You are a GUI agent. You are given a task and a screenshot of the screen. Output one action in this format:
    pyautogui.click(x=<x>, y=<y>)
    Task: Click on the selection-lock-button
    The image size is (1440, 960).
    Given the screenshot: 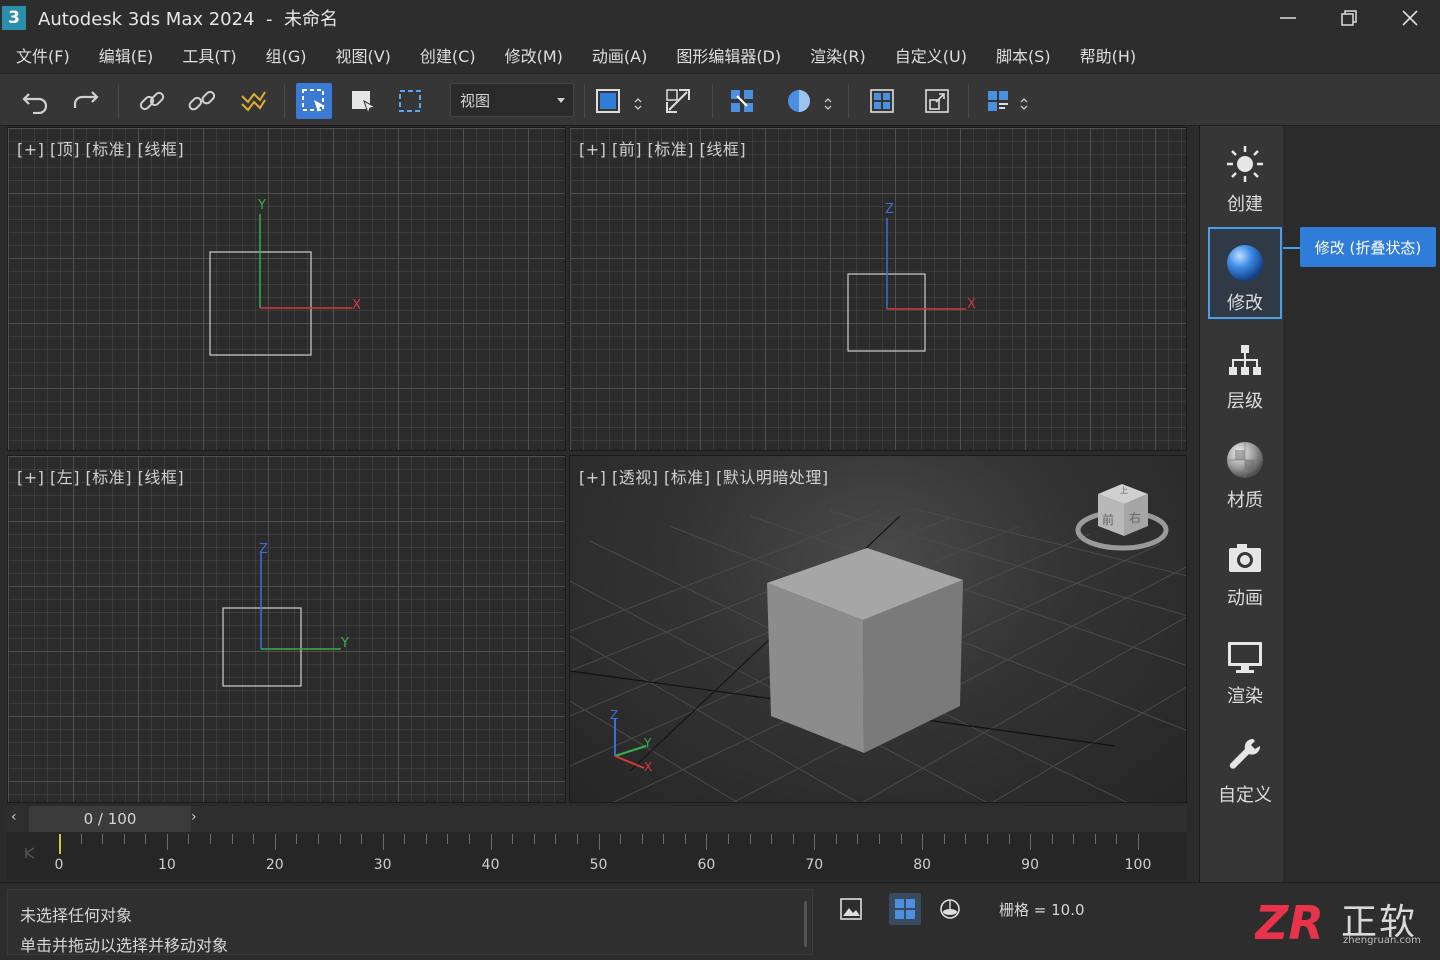 What is the action you would take?
    pyautogui.click(x=905, y=909)
    